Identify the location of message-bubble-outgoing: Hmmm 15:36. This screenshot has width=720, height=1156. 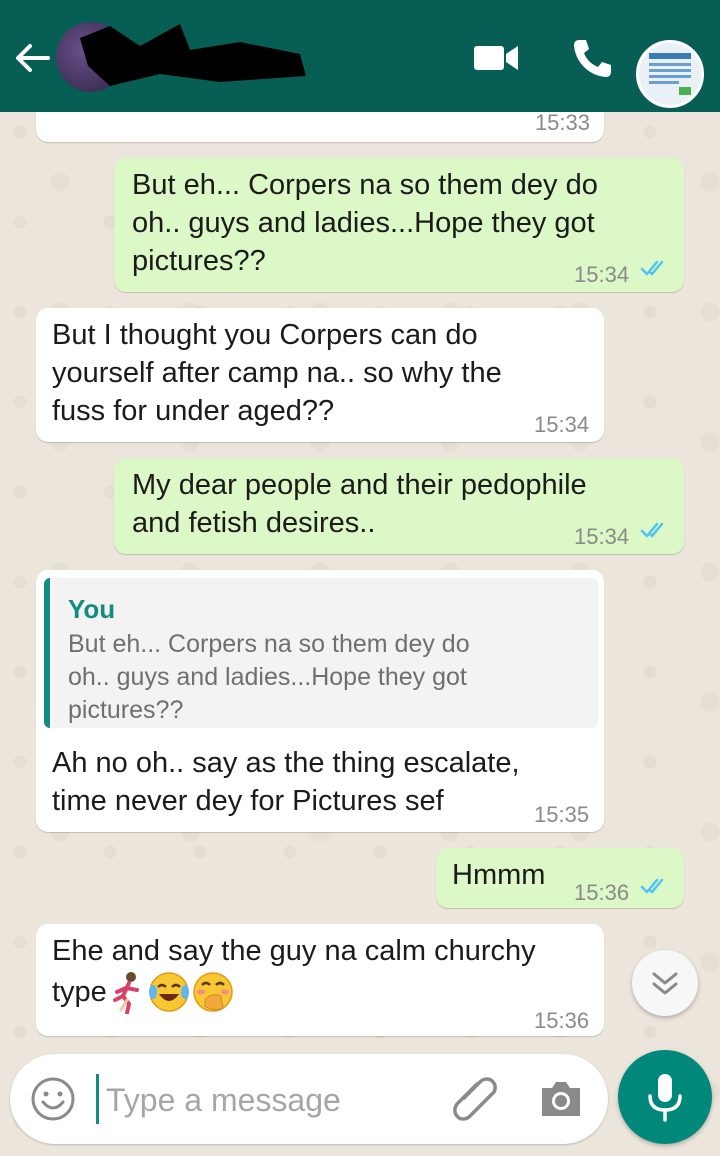
(560, 878).